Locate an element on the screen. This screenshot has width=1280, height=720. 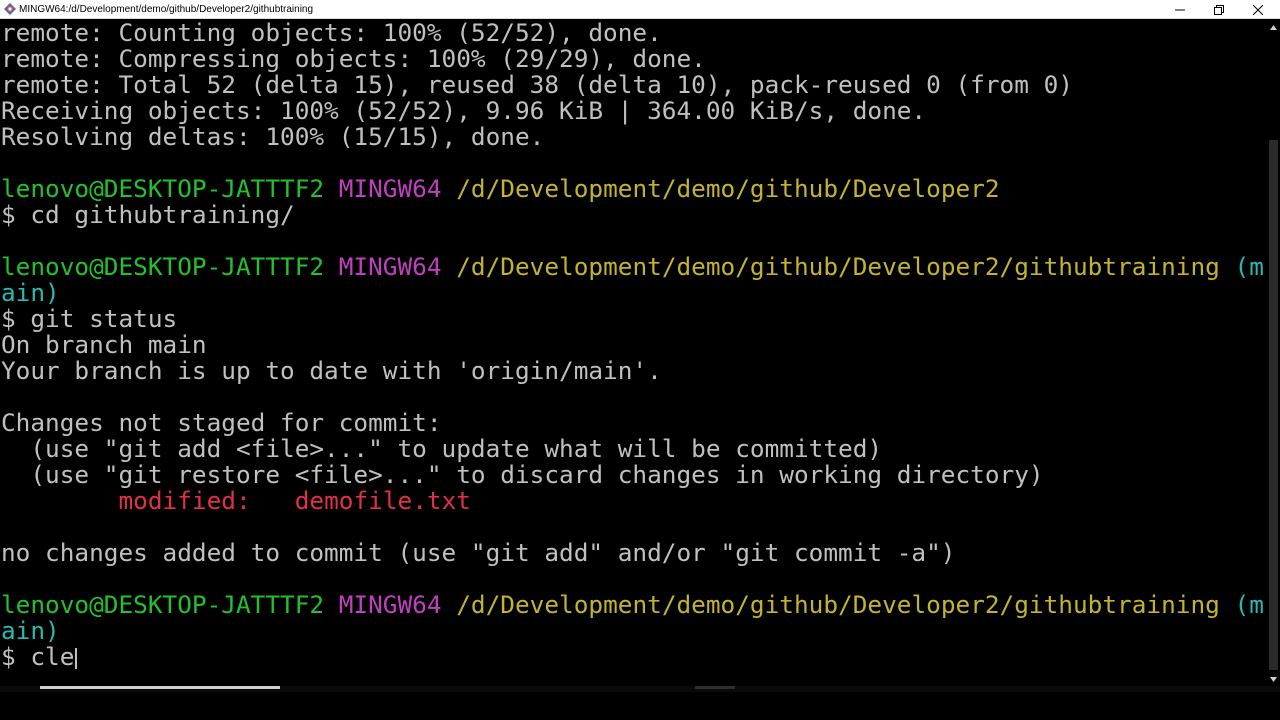
minimize-icon is located at coordinates (1180, 9).